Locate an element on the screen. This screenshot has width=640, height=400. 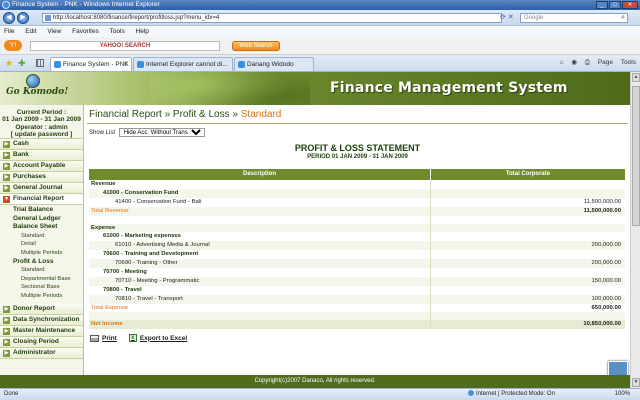
sidebar-sub-trial-balance: Trial Balance is located at coordinates (41, 210).